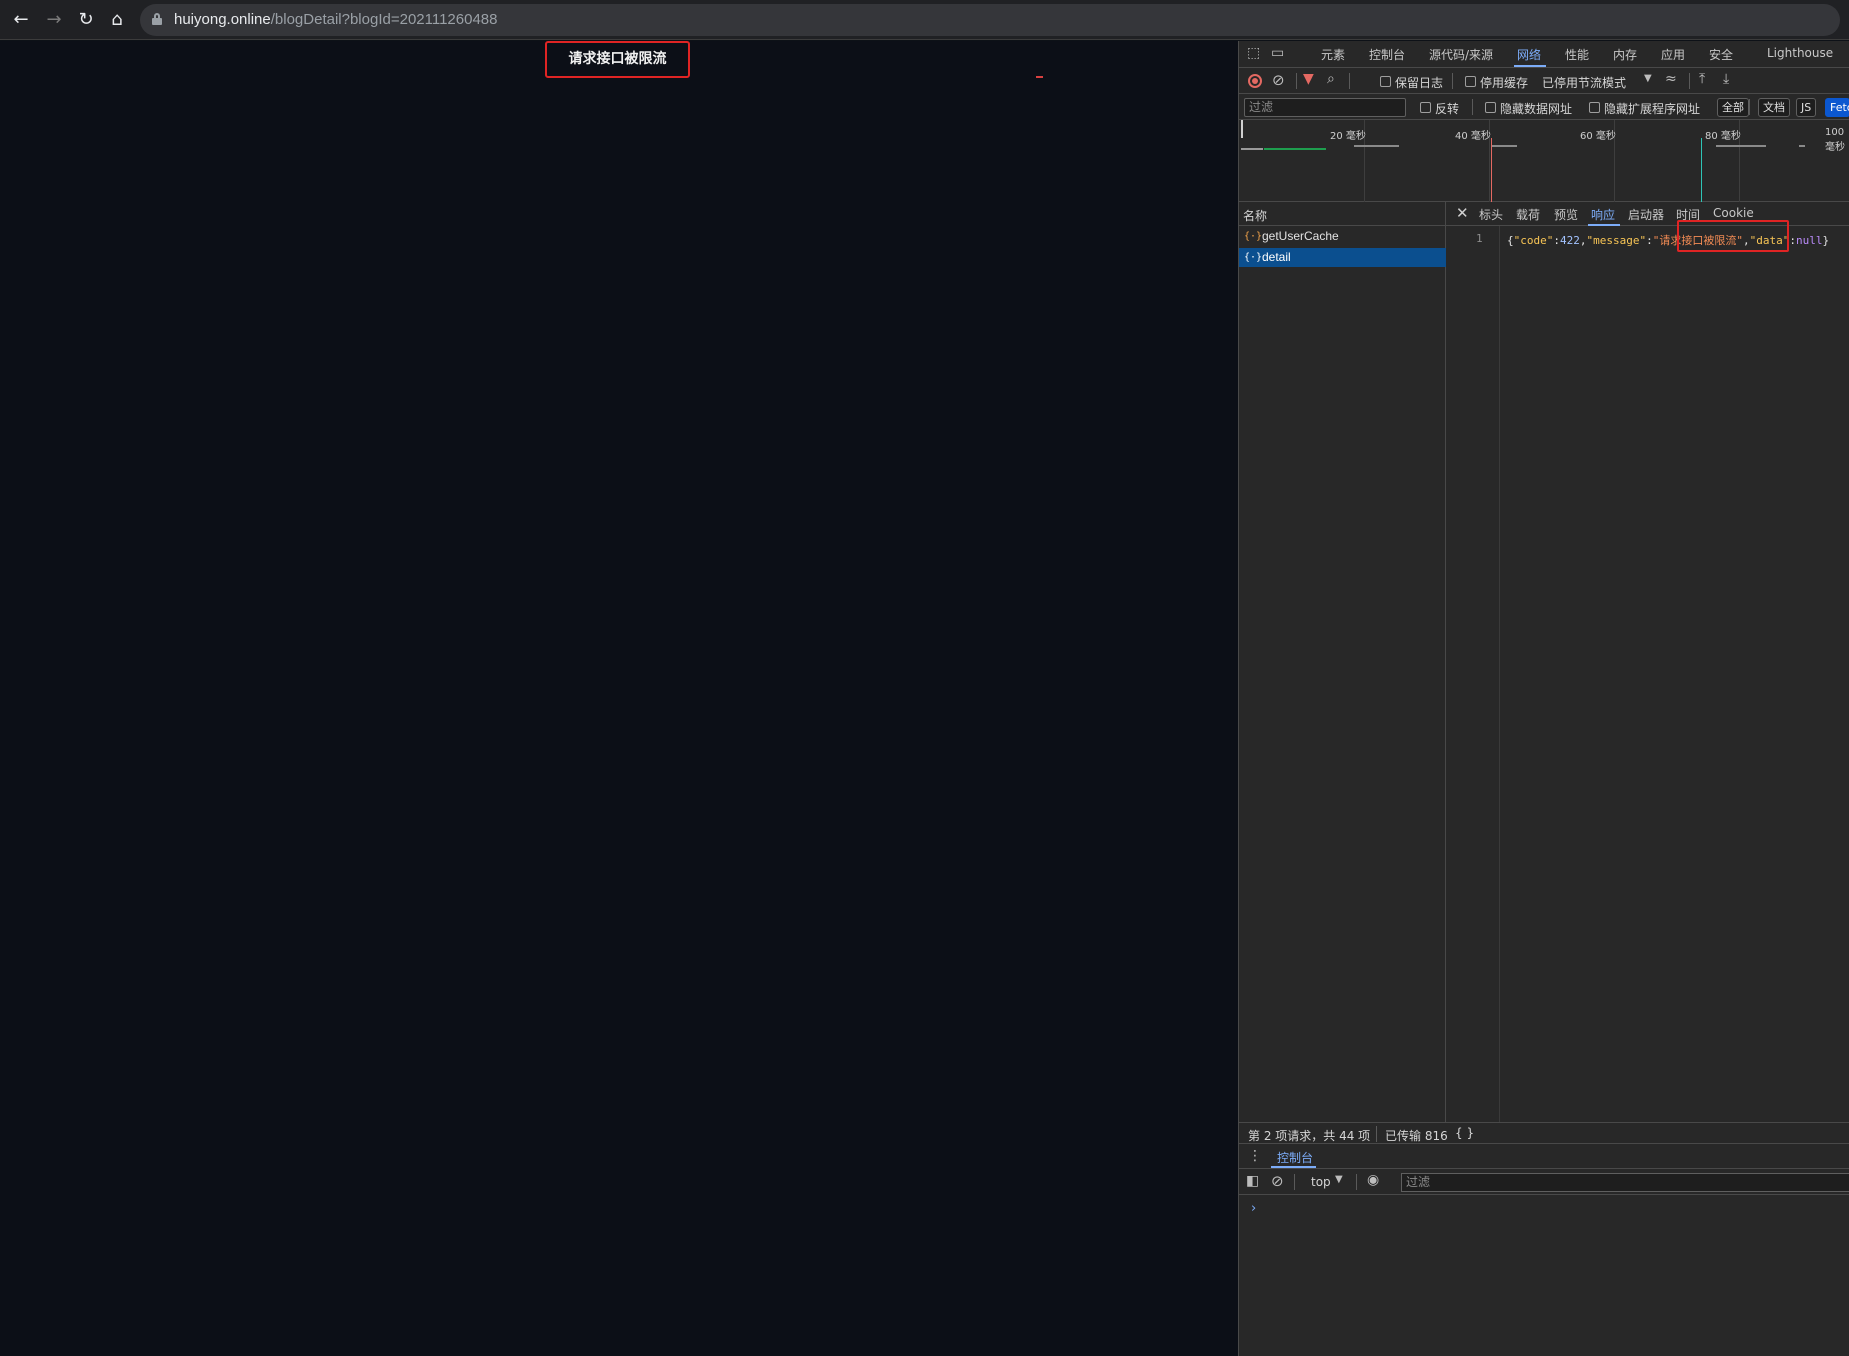 The height and width of the screenshot is (1356, 1849). Describe the element at coordinates (117, 20) in the screenshot. I see `home-icon: ⌂` at that location.